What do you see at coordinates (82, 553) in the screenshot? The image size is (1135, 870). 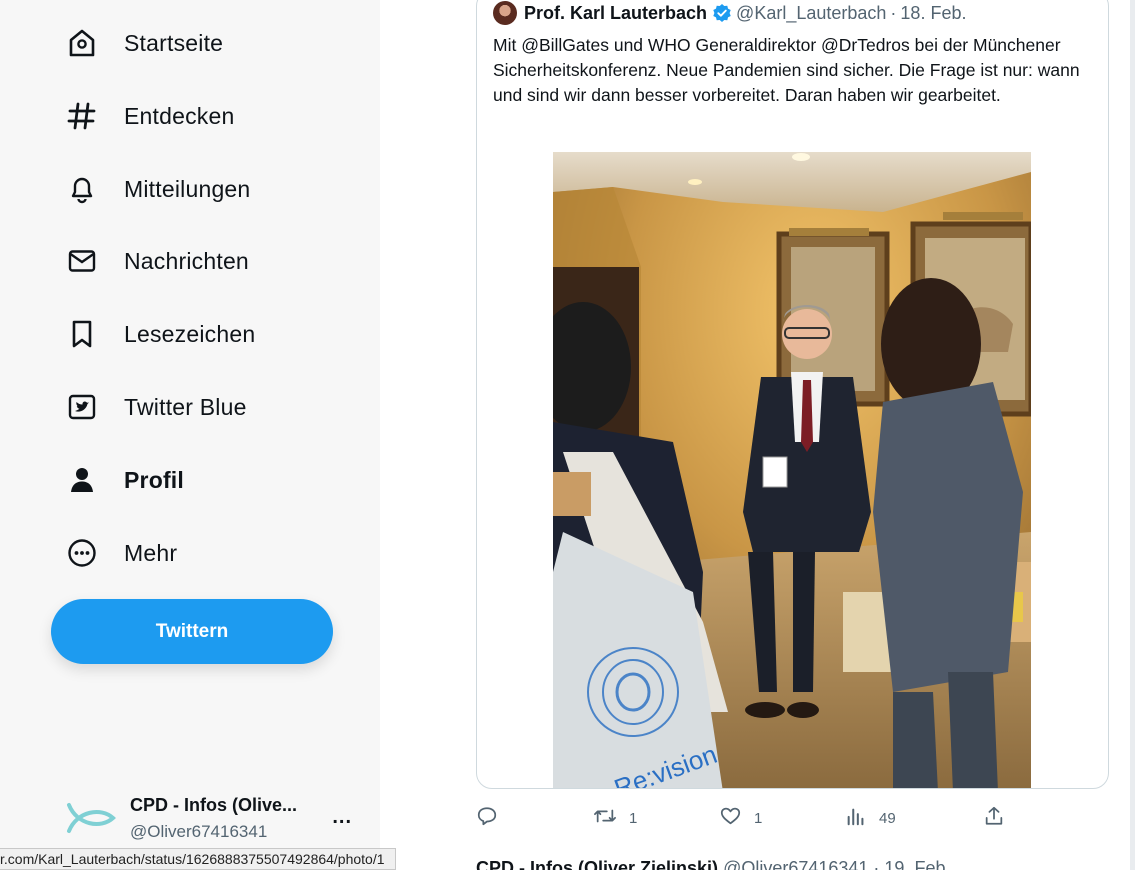 I see `more-circle-icon` at bounding box center [82, 553].